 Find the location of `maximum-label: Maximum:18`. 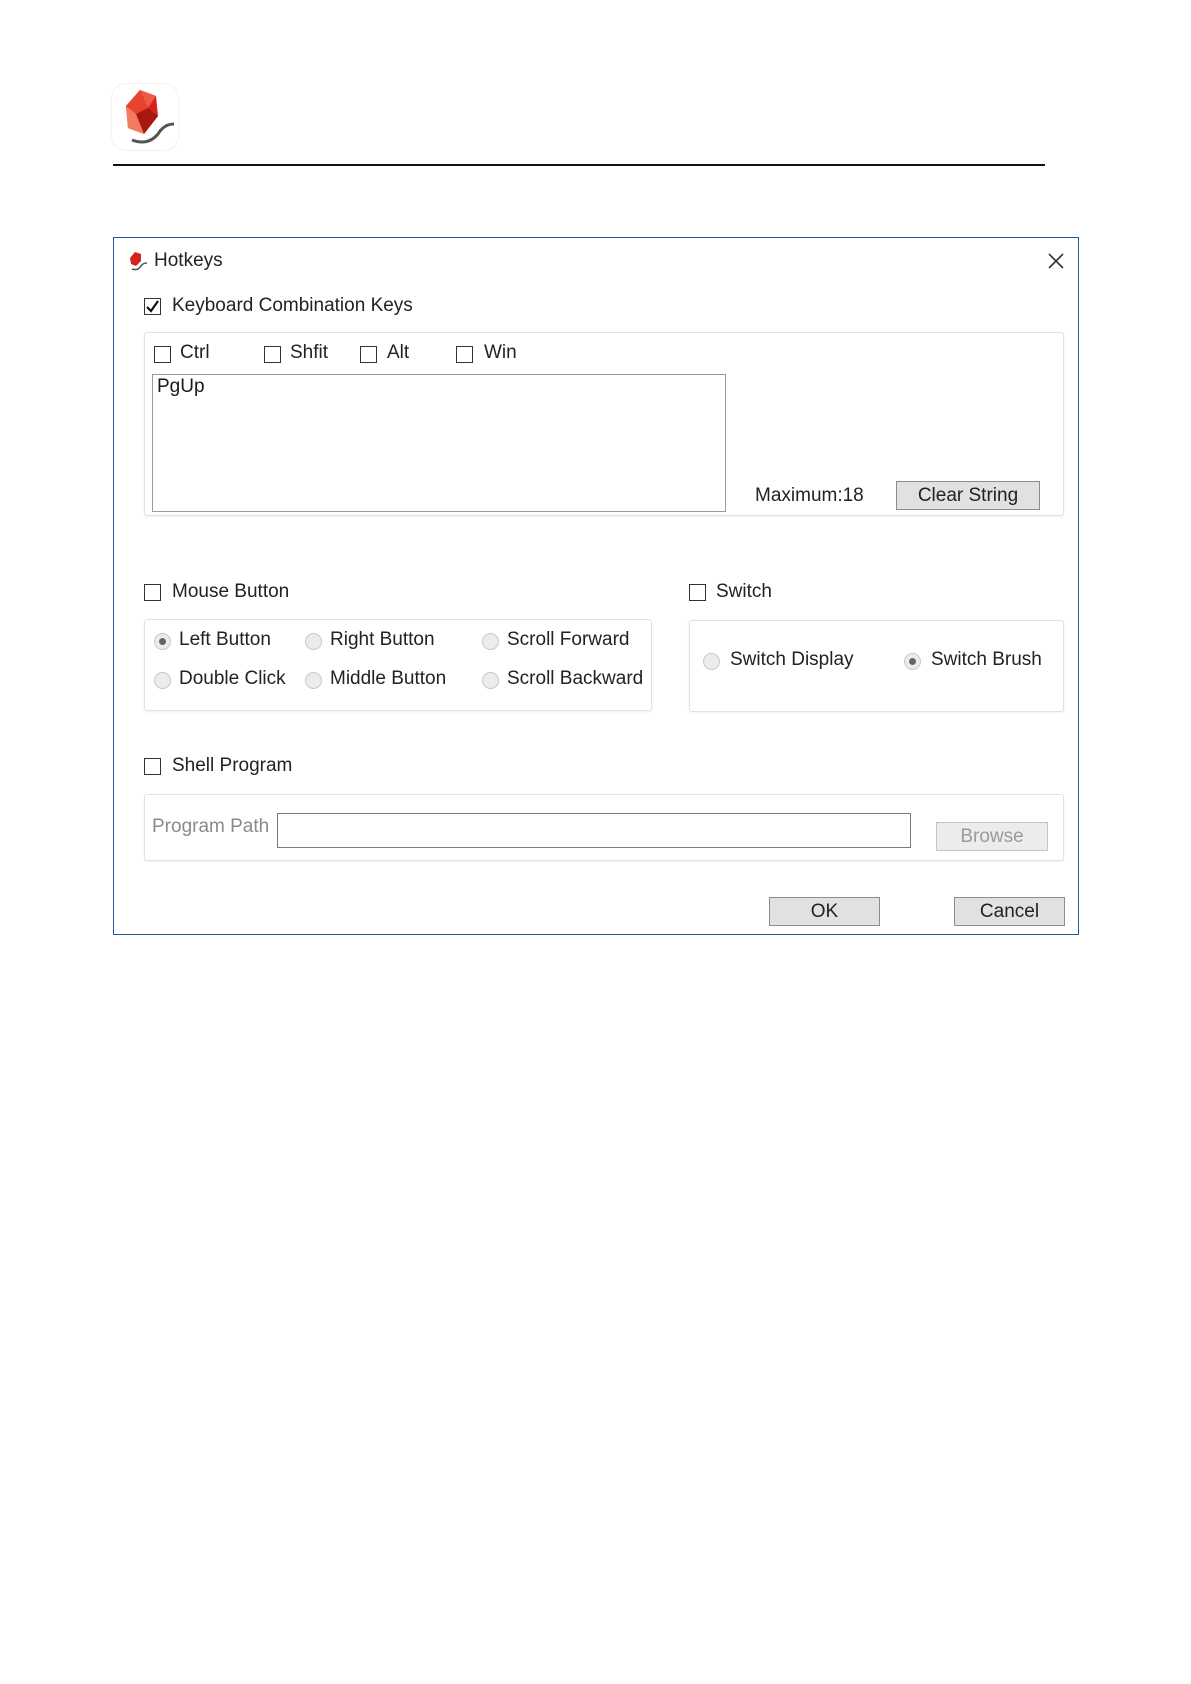

maximum-label: Maximum:18 is located at coordinates (809, 495).